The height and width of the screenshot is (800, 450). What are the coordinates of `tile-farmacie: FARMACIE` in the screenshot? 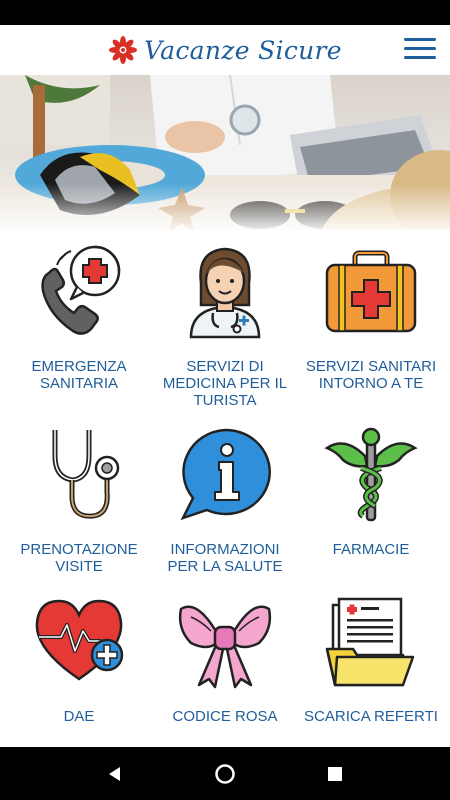 It's located at (371, 498).